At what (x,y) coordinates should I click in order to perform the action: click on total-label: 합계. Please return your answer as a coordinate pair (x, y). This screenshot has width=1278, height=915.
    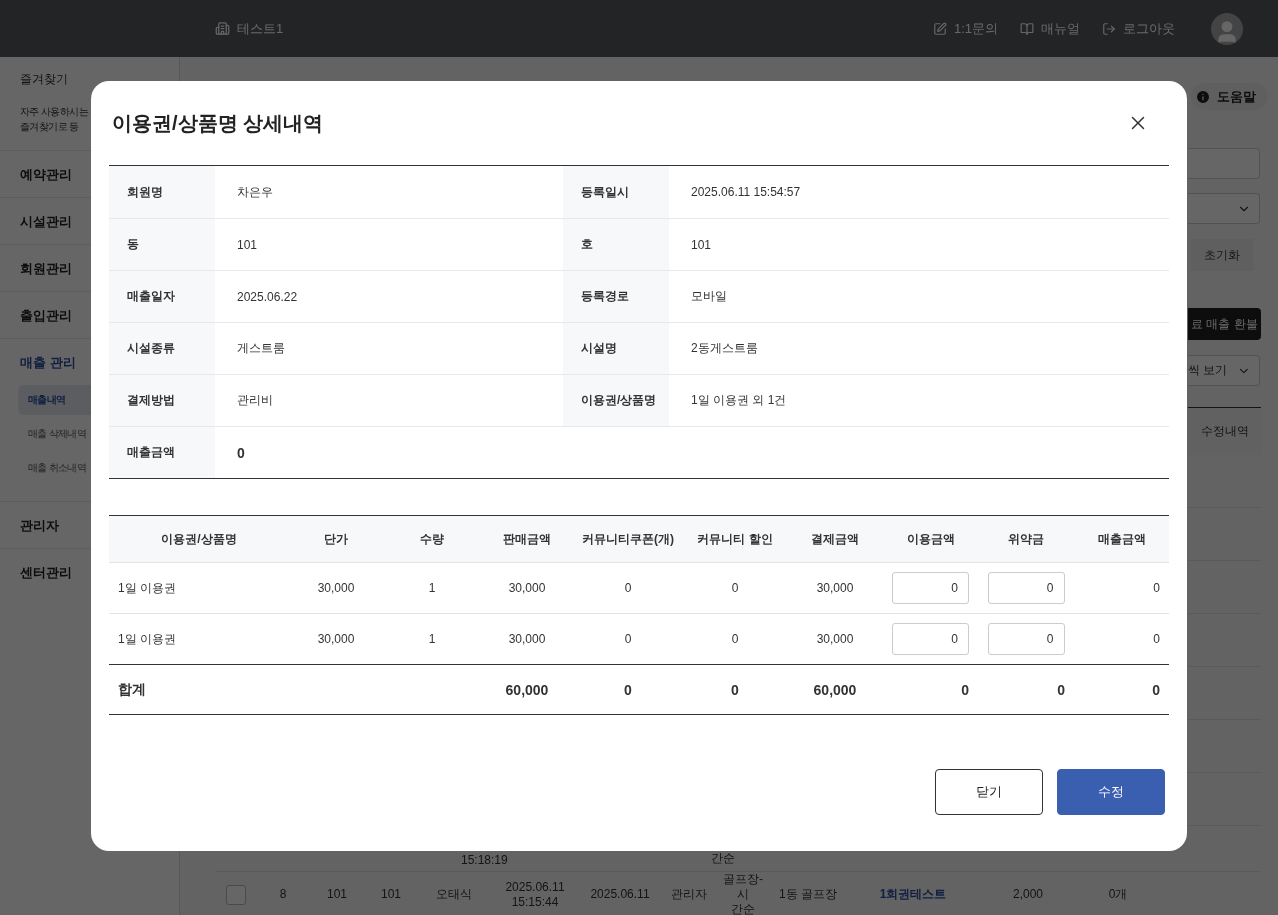
    Looking at the image, I should click on (132, 689).